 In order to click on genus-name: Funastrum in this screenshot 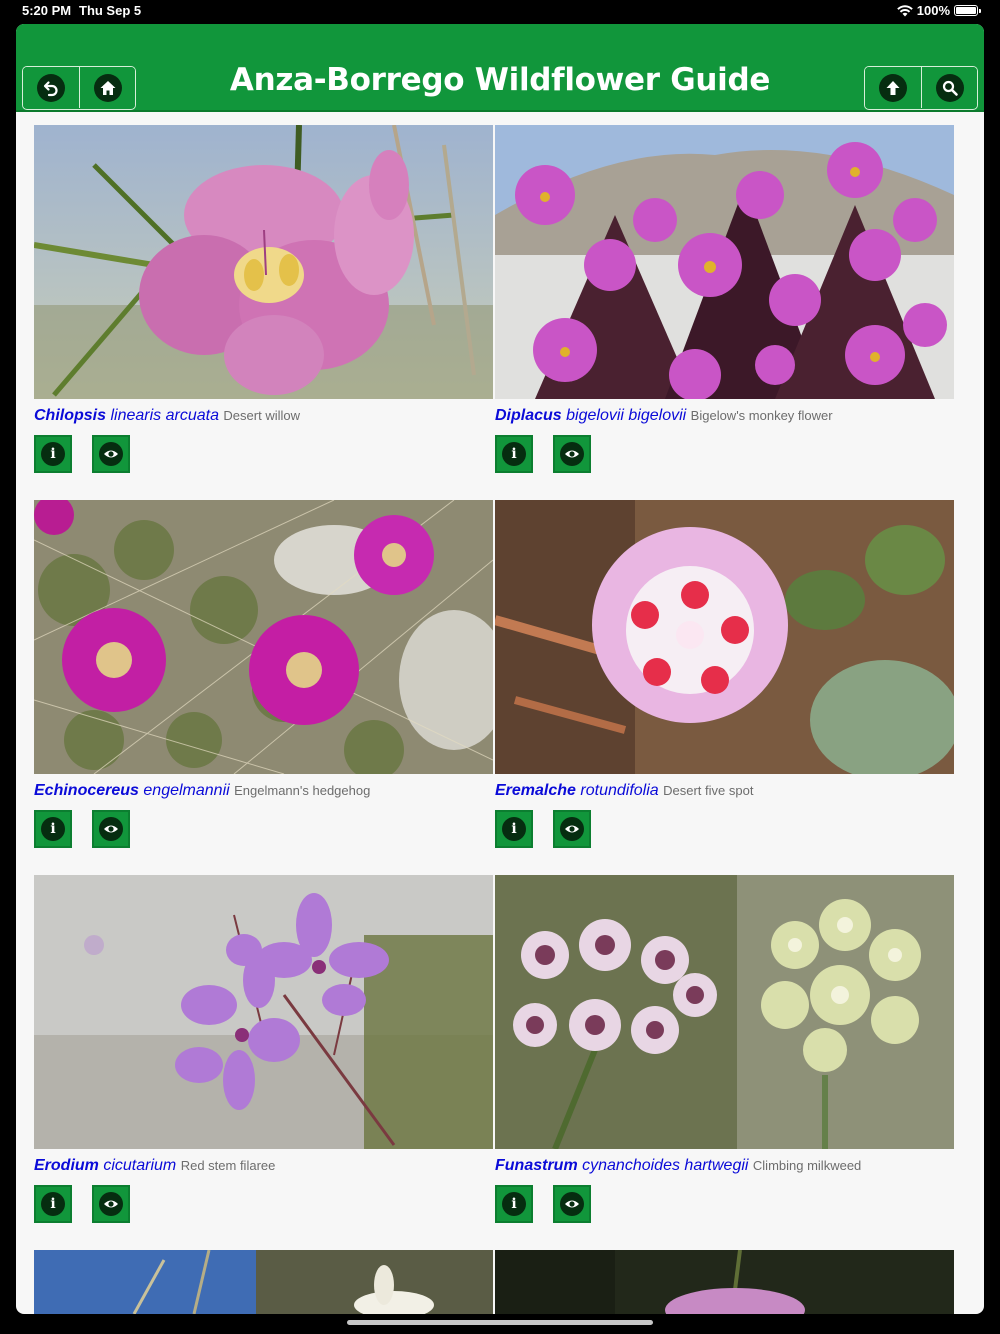, I will do `click(536, 1165)`.